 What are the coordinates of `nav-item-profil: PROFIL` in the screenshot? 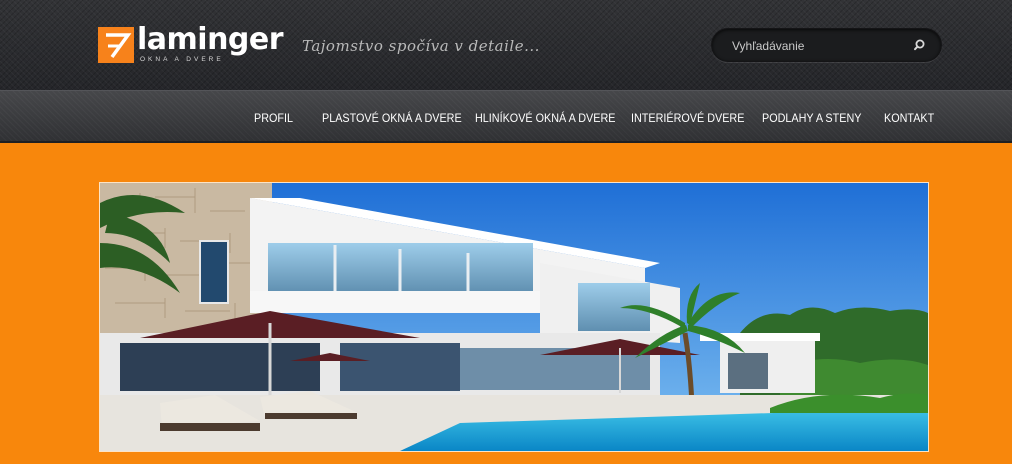 It's located at (273, 118).